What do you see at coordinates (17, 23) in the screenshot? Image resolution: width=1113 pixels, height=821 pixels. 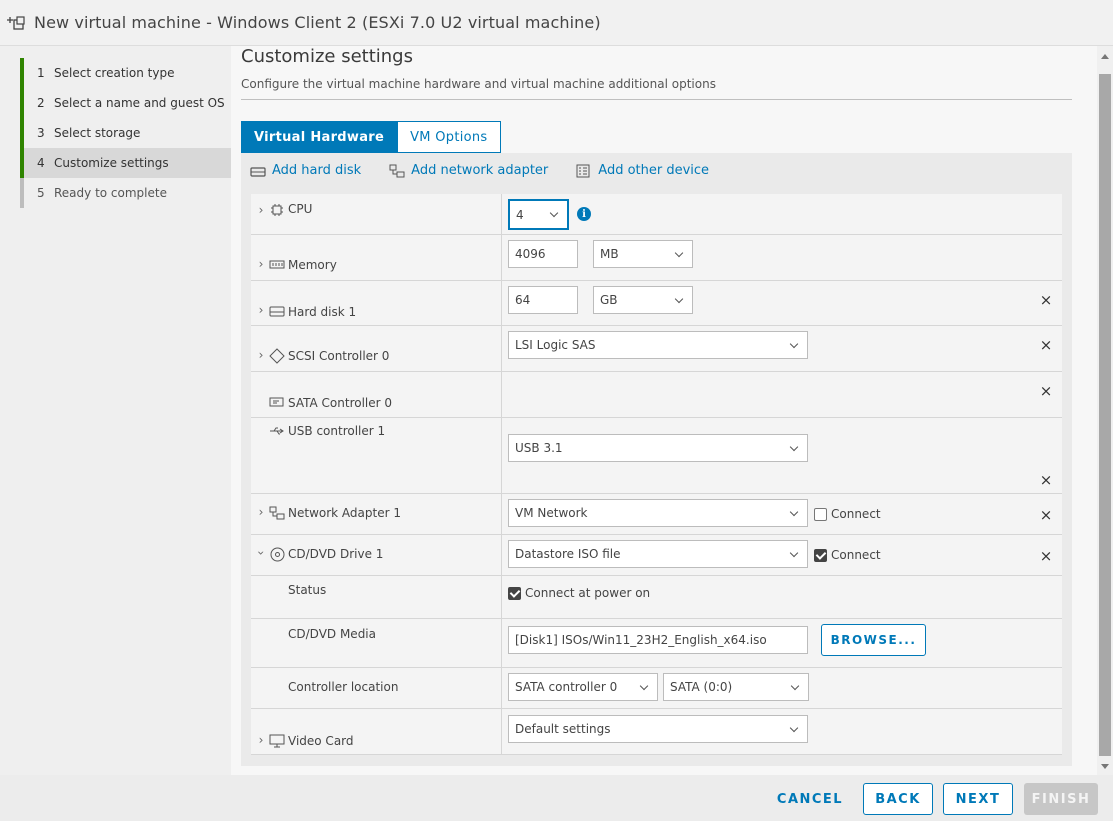 I see `new-vm-icon` at bounding box center [17, 23].